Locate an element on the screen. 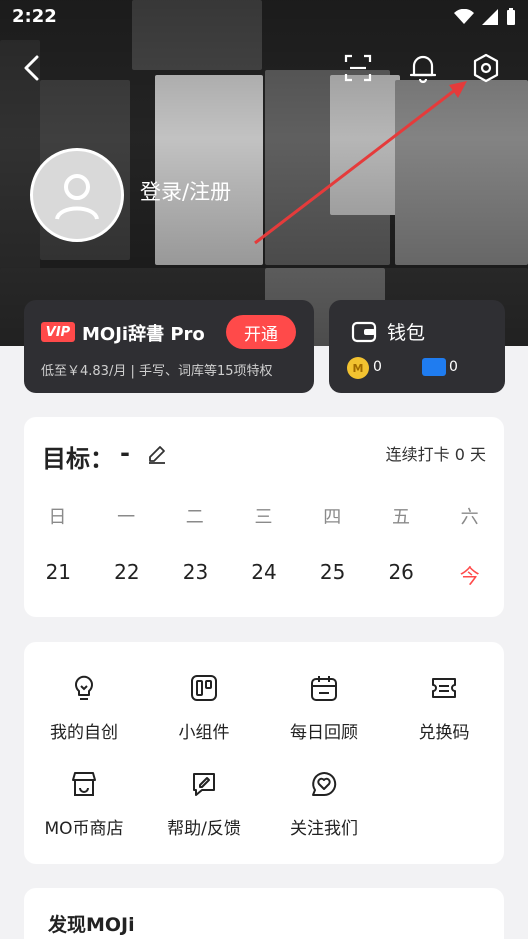 Image resolution: width=528 pixels, height=939 pixels. weekday-label: 五 is located at coordinates (400, 517).